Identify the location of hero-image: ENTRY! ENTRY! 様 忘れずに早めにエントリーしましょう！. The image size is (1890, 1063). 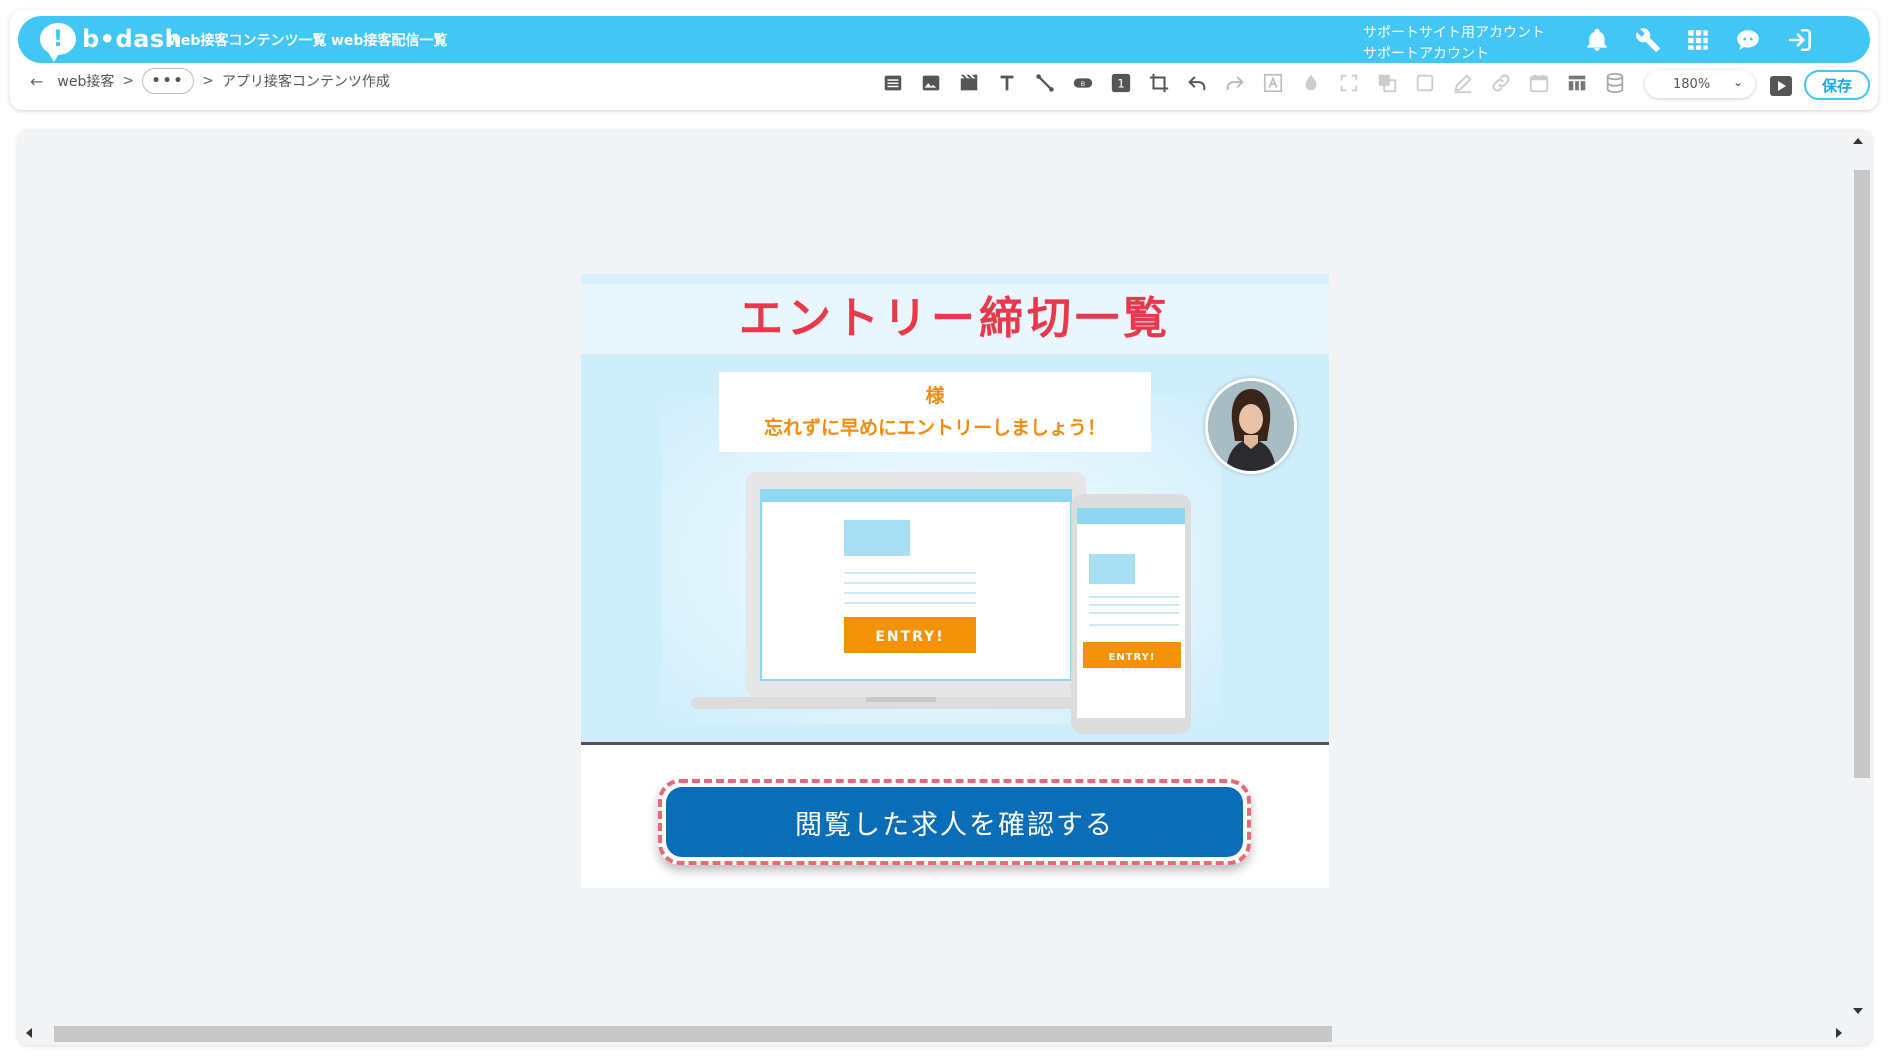
(955, 549).